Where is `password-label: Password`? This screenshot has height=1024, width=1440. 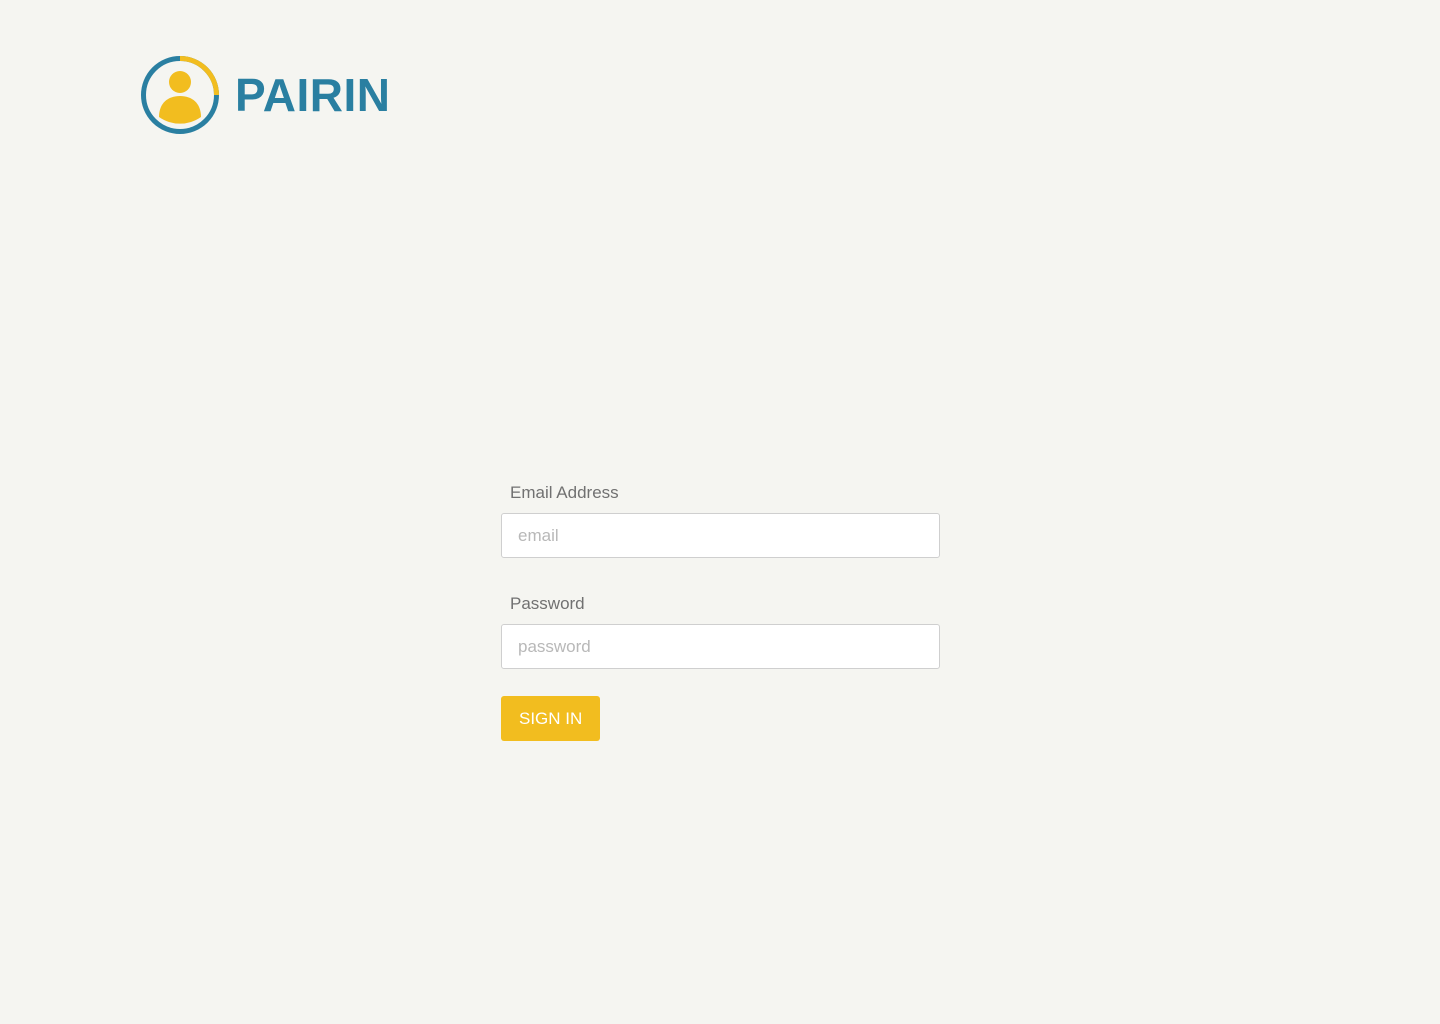 password-label: Password is located at coordinates (547, 603).